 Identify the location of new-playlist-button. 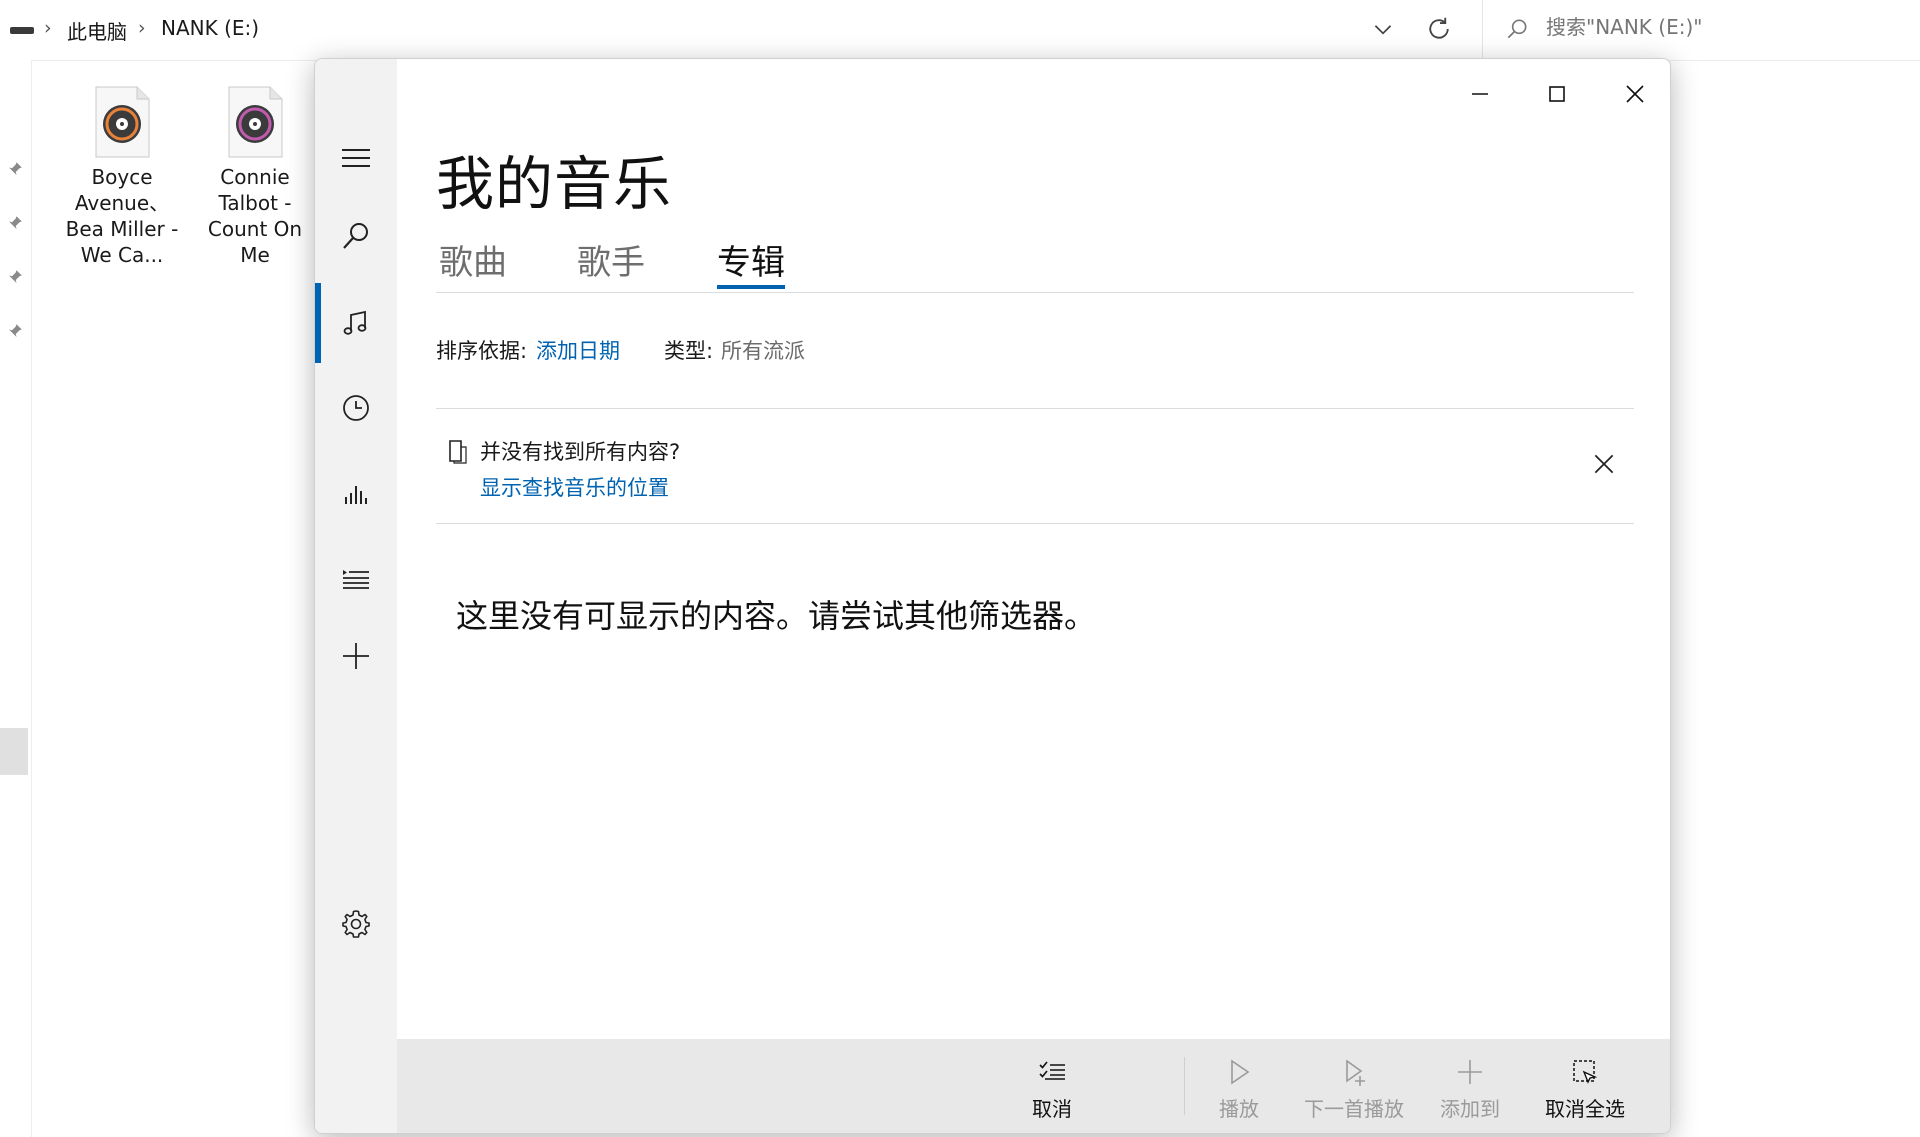
(356, 656).